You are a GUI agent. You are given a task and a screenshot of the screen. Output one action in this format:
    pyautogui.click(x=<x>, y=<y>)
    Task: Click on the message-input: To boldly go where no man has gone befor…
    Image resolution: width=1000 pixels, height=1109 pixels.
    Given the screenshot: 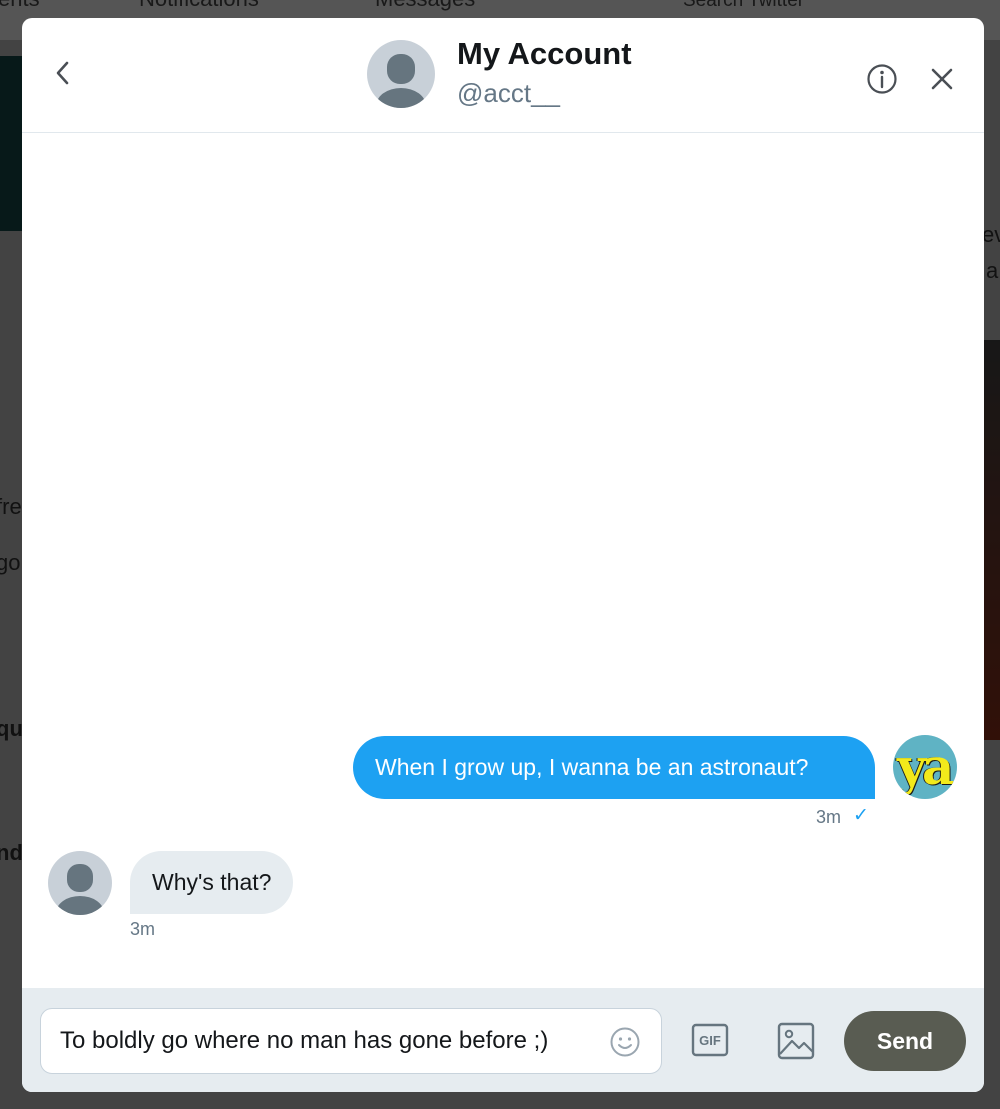 What is the action you would take?
    pyautogui.click(x=351, y=1041)
    